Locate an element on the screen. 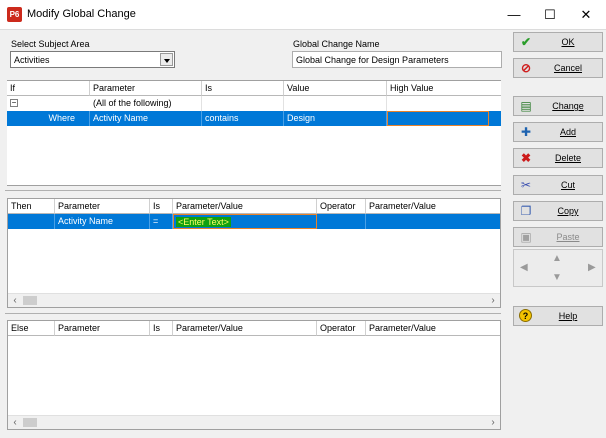  then-action-row: Activity Name = <Enter Text> is located at coordinates (254, 221).